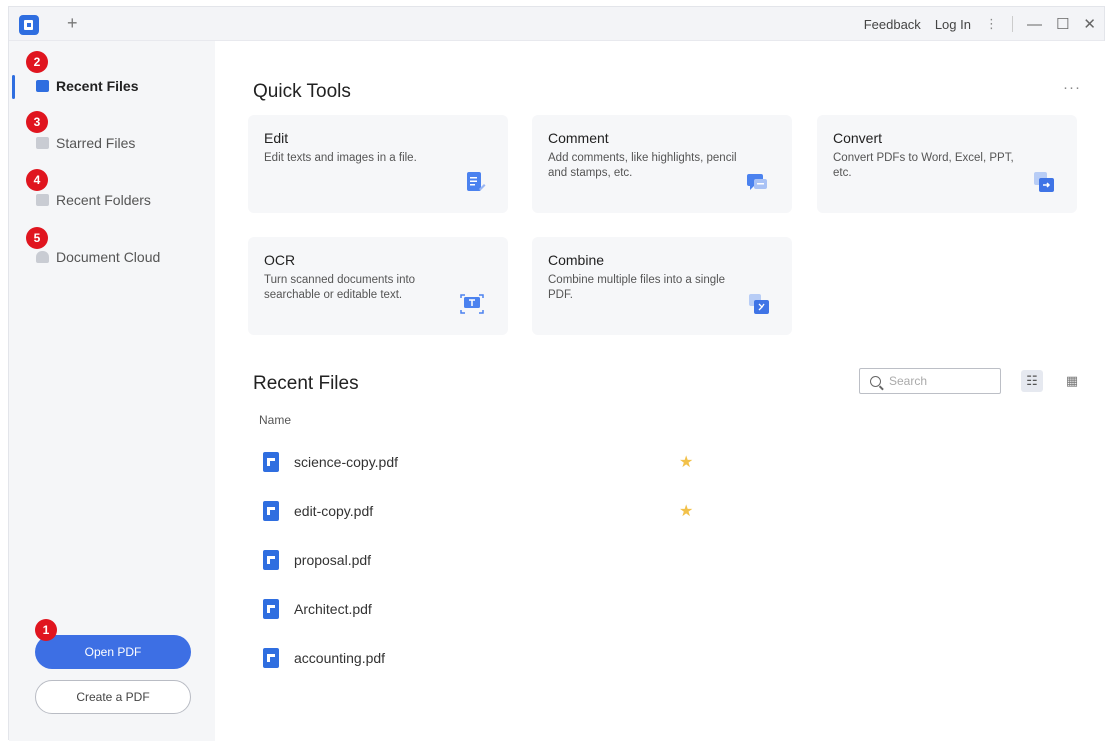  What do you see at coordinates (655, 609) in the screenshot?
I see `file-row: Architect.pdf` at bounding box center [655, 609].